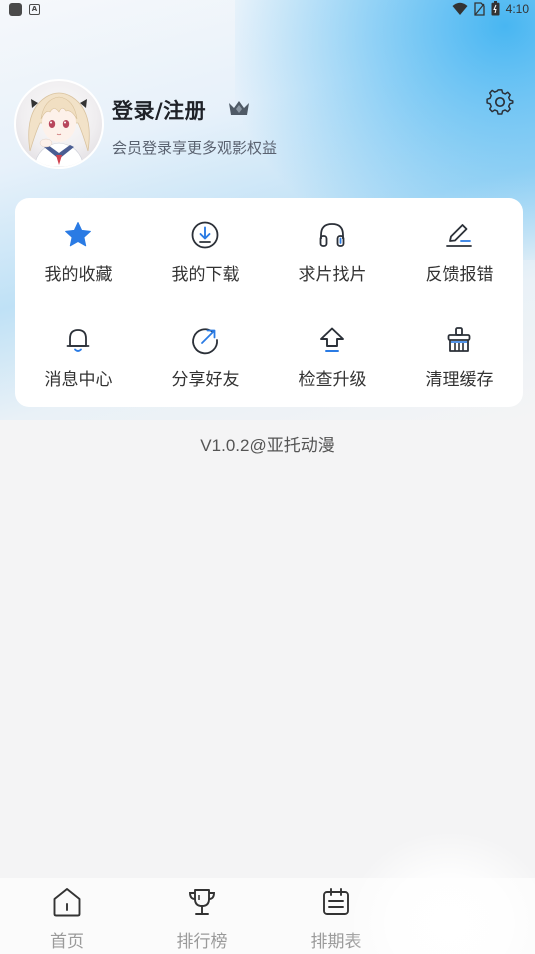  I want to click on no-sim-icon, so click(479, 8).